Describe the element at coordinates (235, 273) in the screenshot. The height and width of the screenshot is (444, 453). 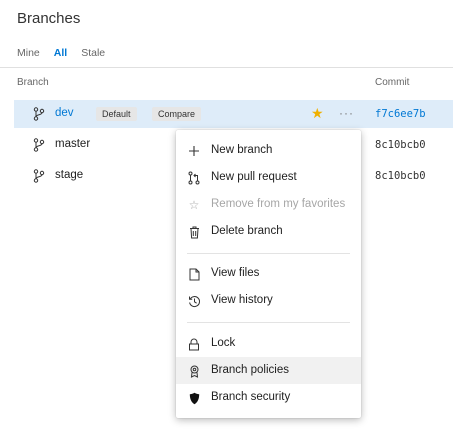
I see `menu-item-label: View files` at that location.